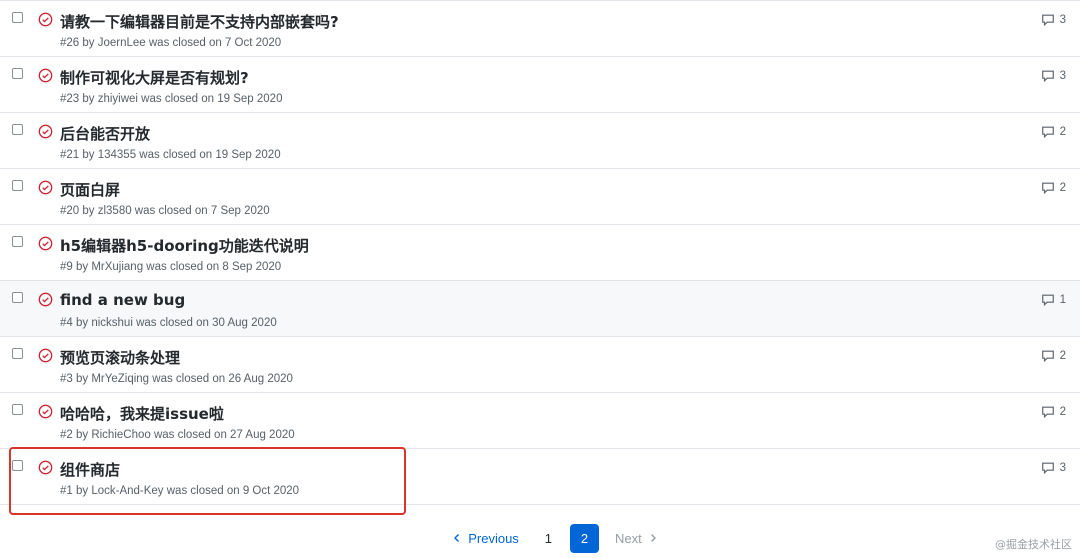  What do you see at coordinates (120, 357) in the screenshot?
I see `issue-title-link: 预览页滚动条处理` at bounding box center [120, 357].